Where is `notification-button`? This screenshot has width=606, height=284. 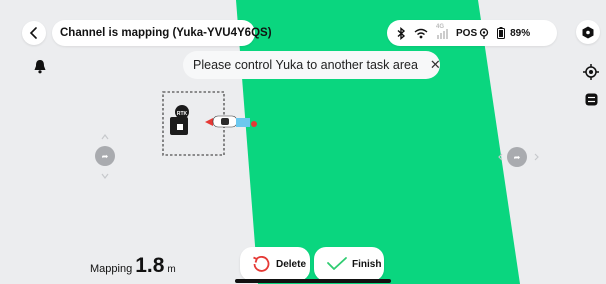 notification-button is located at coordinates (40, 69).